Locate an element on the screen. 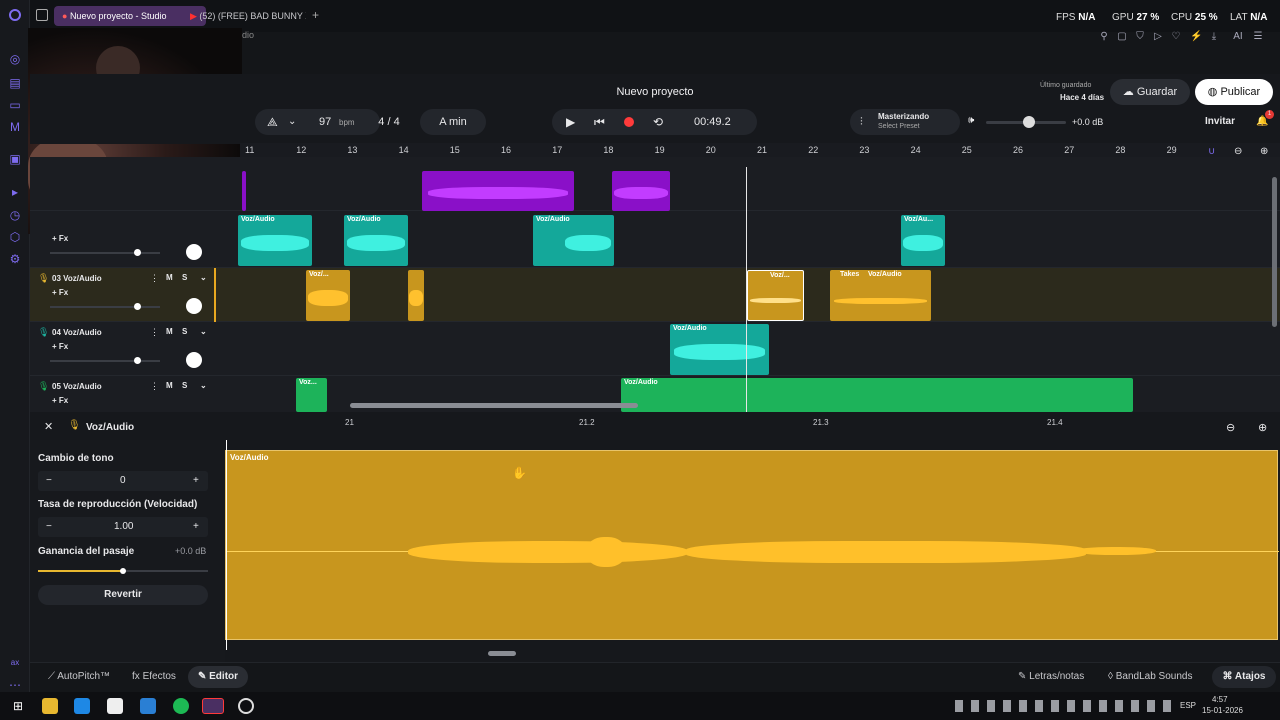 The height and width of the screenshot is (720, 1280). pitch-decrement: − is located at coordinates (49, 480).